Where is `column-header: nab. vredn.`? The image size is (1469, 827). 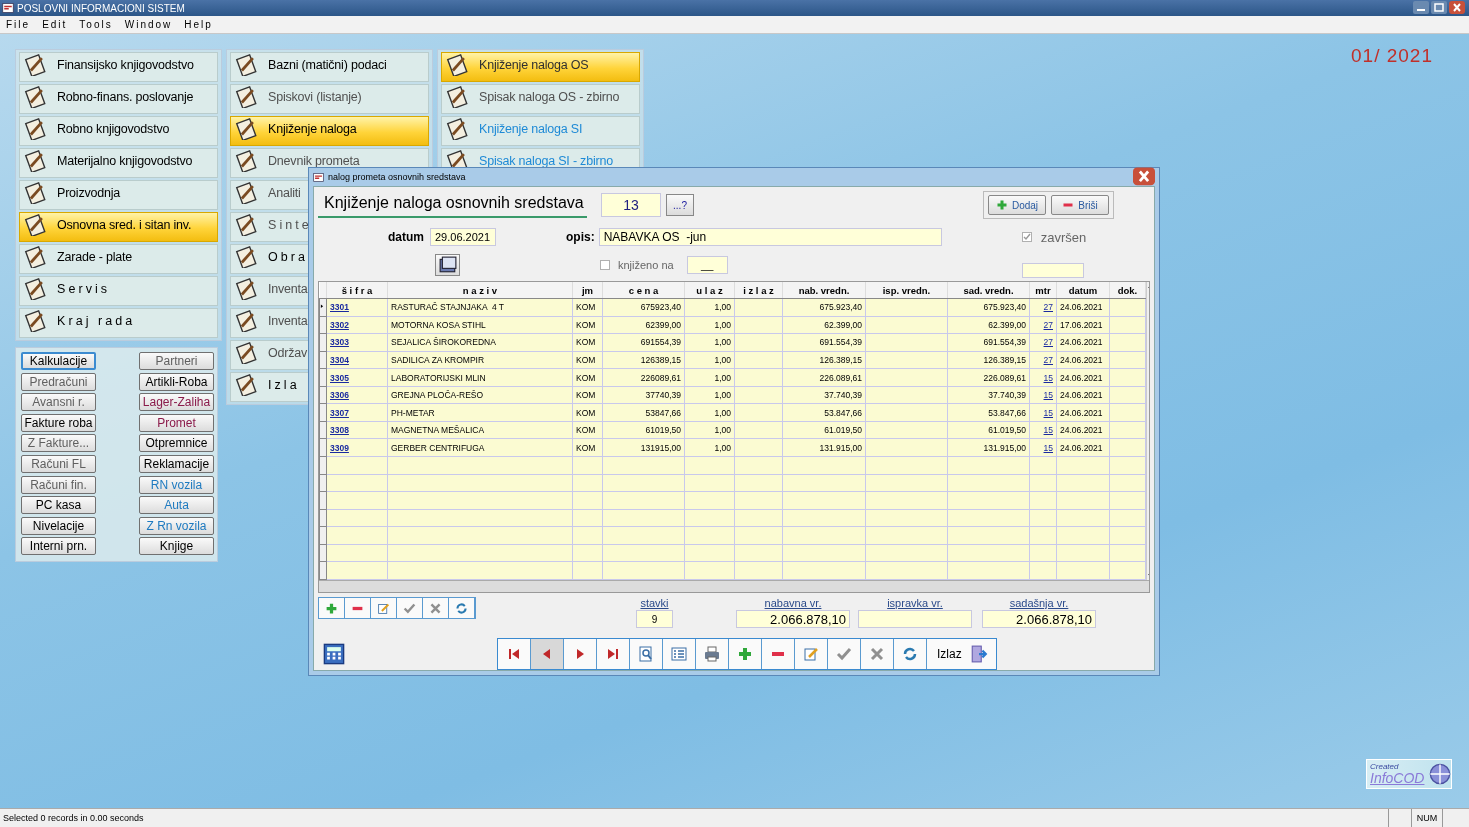 column-header: nab. vredn. is located at coordinates (824, 290).